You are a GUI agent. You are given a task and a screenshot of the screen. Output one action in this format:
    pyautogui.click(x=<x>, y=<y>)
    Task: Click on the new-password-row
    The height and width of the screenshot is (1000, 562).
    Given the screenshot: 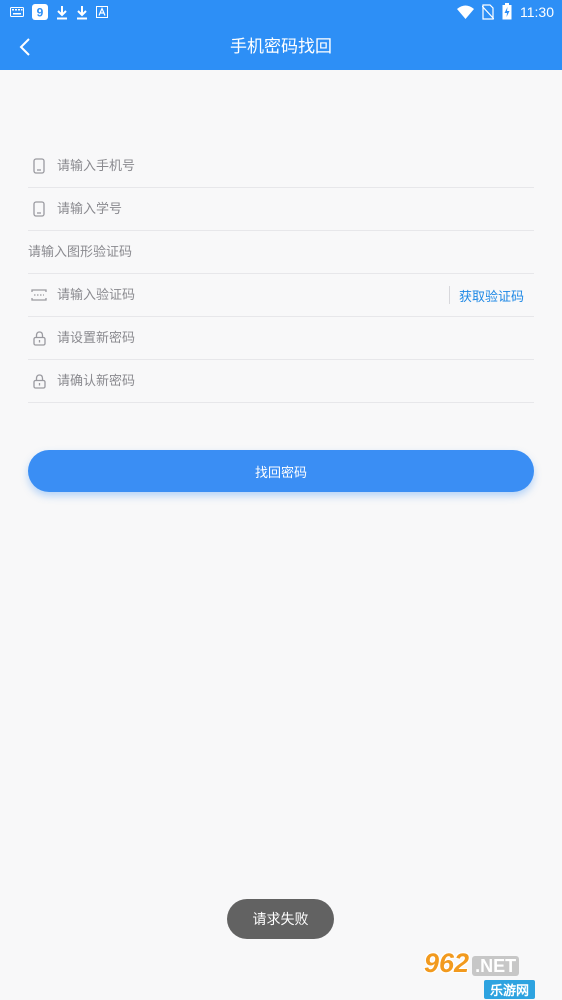 What is the action you would take?
    pyautogui.click(x=281, y=338)
    